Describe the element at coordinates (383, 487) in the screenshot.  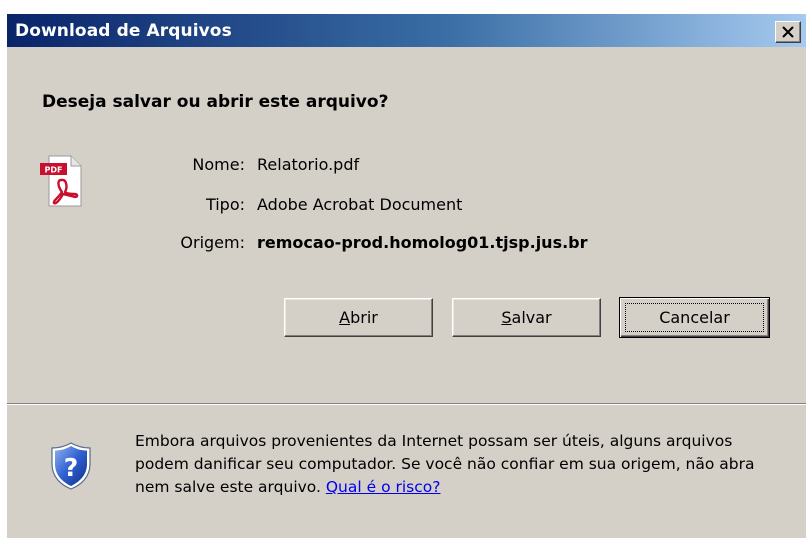
I see `risk-link: Qual é o risco?` at that location.